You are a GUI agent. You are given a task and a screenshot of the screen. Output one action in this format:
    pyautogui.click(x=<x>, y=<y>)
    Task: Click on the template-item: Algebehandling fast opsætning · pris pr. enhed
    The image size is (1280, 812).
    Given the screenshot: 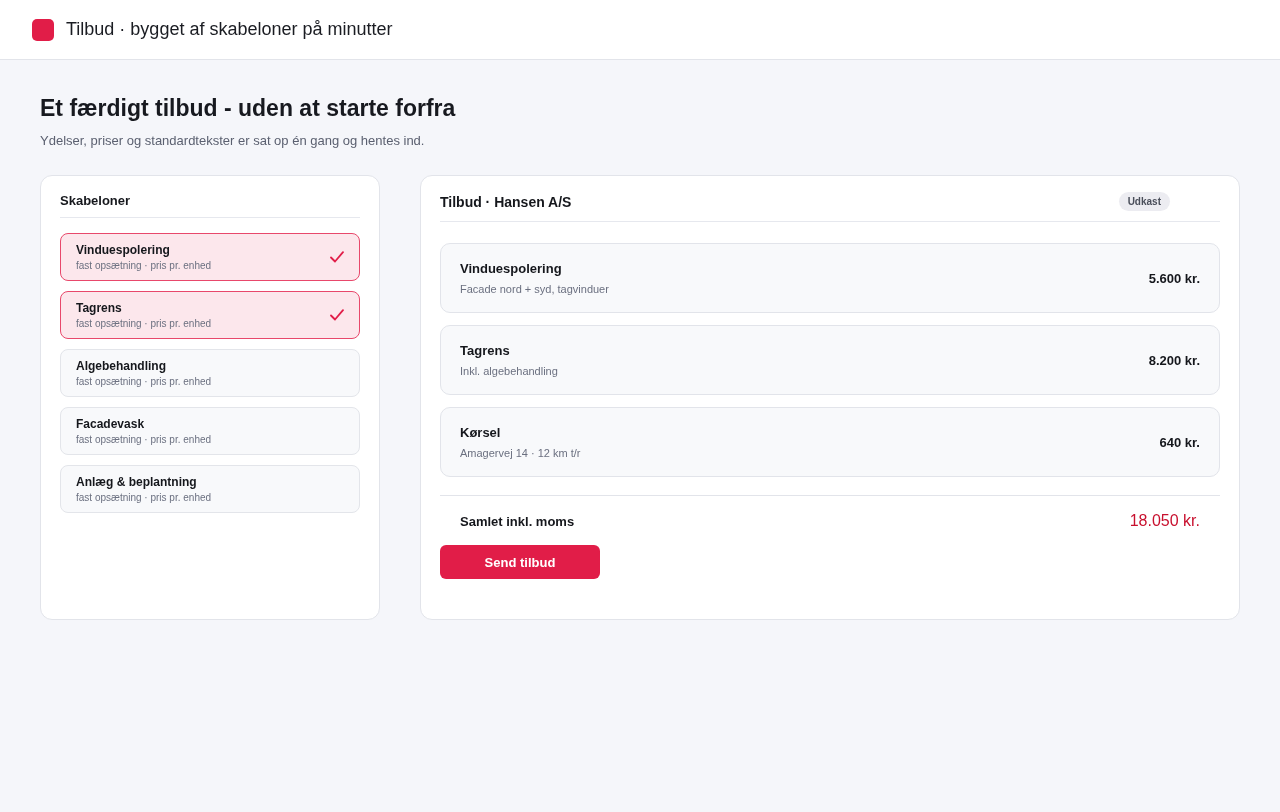 What is the action you would take?
    pyautogui.click(x=210, y=373)
    